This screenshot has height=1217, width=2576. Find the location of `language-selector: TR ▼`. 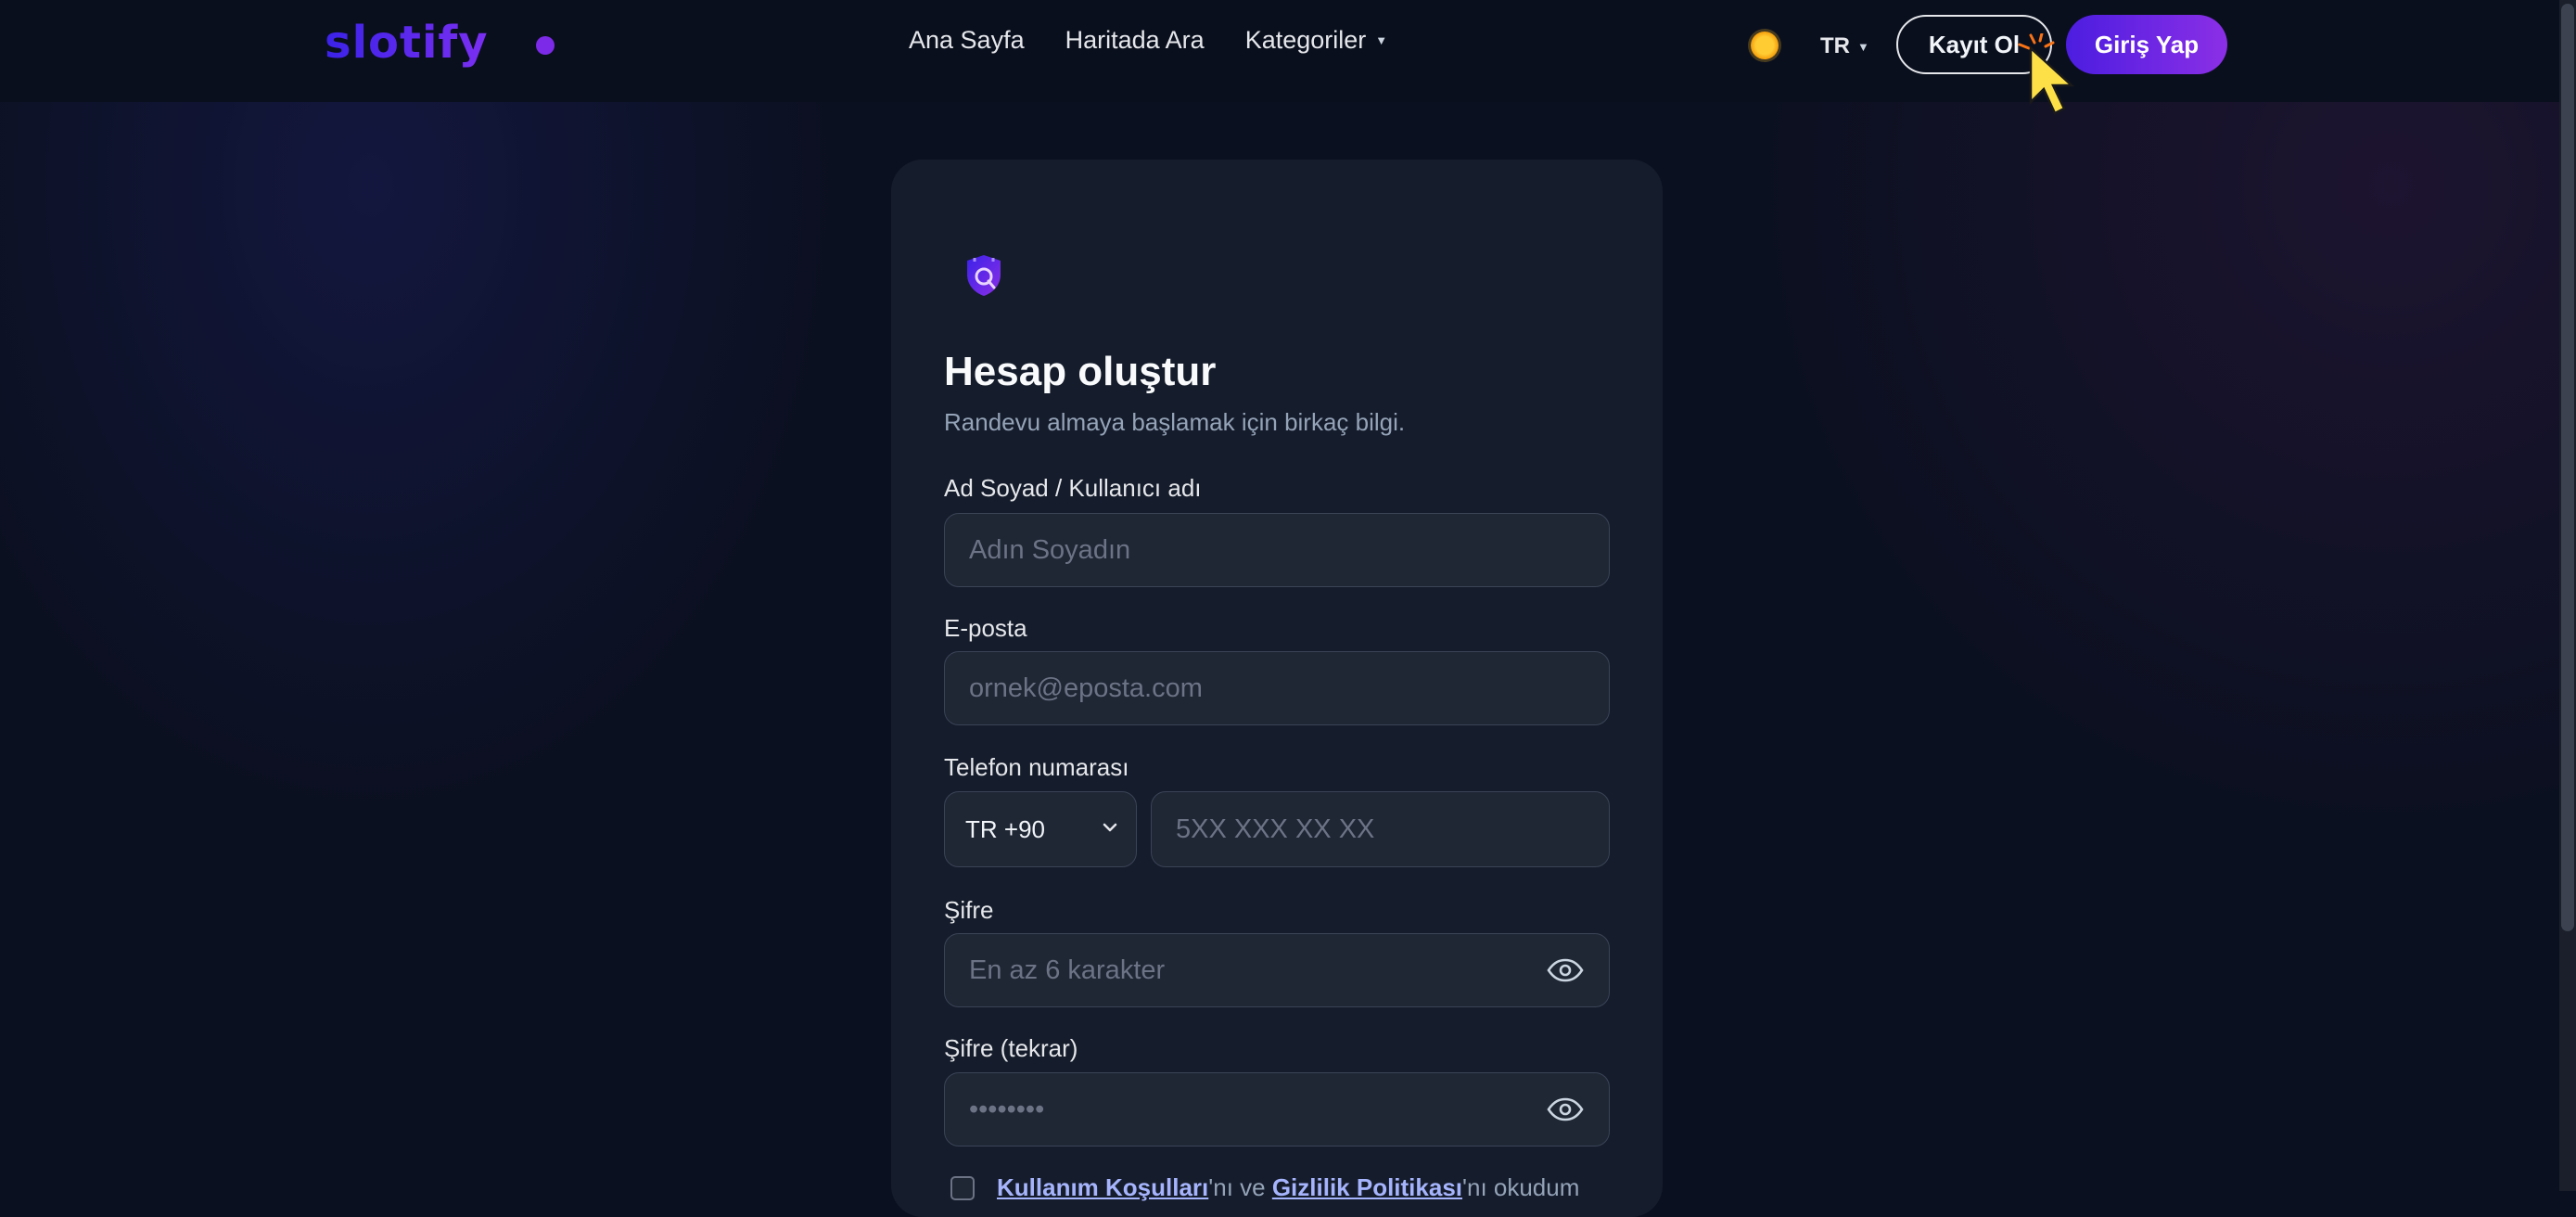

language-selector: TR ▼ is located at coordinates (1845, 46).